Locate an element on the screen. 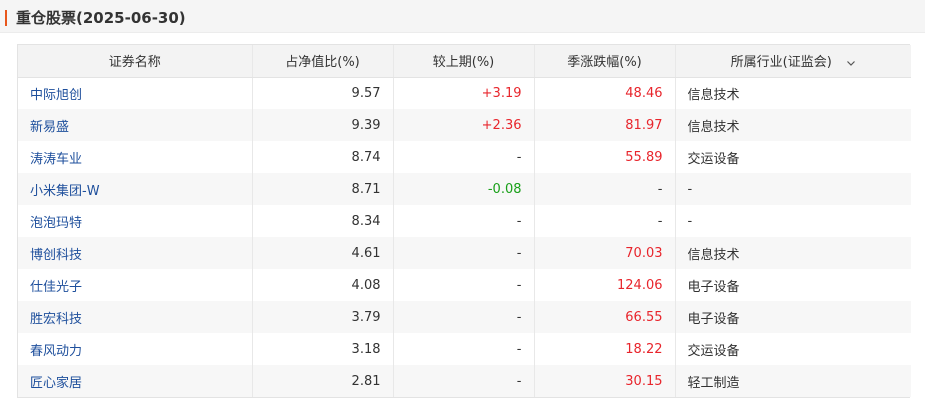 This screenshot has height=405, width=925. table-row: 胜宏科技 3.79 - 66.55 电子设备 is located at coordinates (464, 317).